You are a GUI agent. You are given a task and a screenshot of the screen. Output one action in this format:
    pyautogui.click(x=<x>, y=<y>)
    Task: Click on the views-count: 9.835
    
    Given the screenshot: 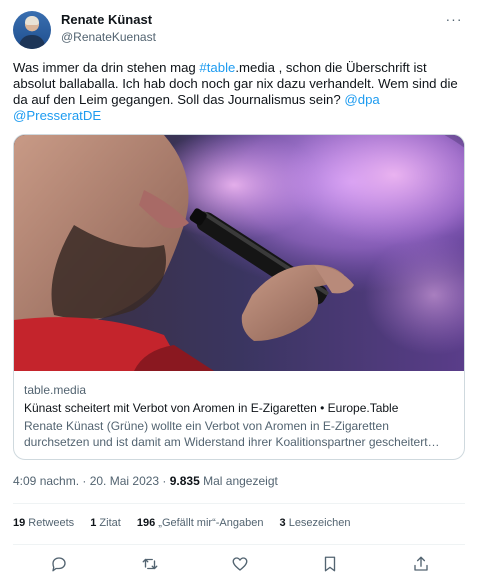 What is the action you would take?
    pyautogui.click(x=184, y=481)
    